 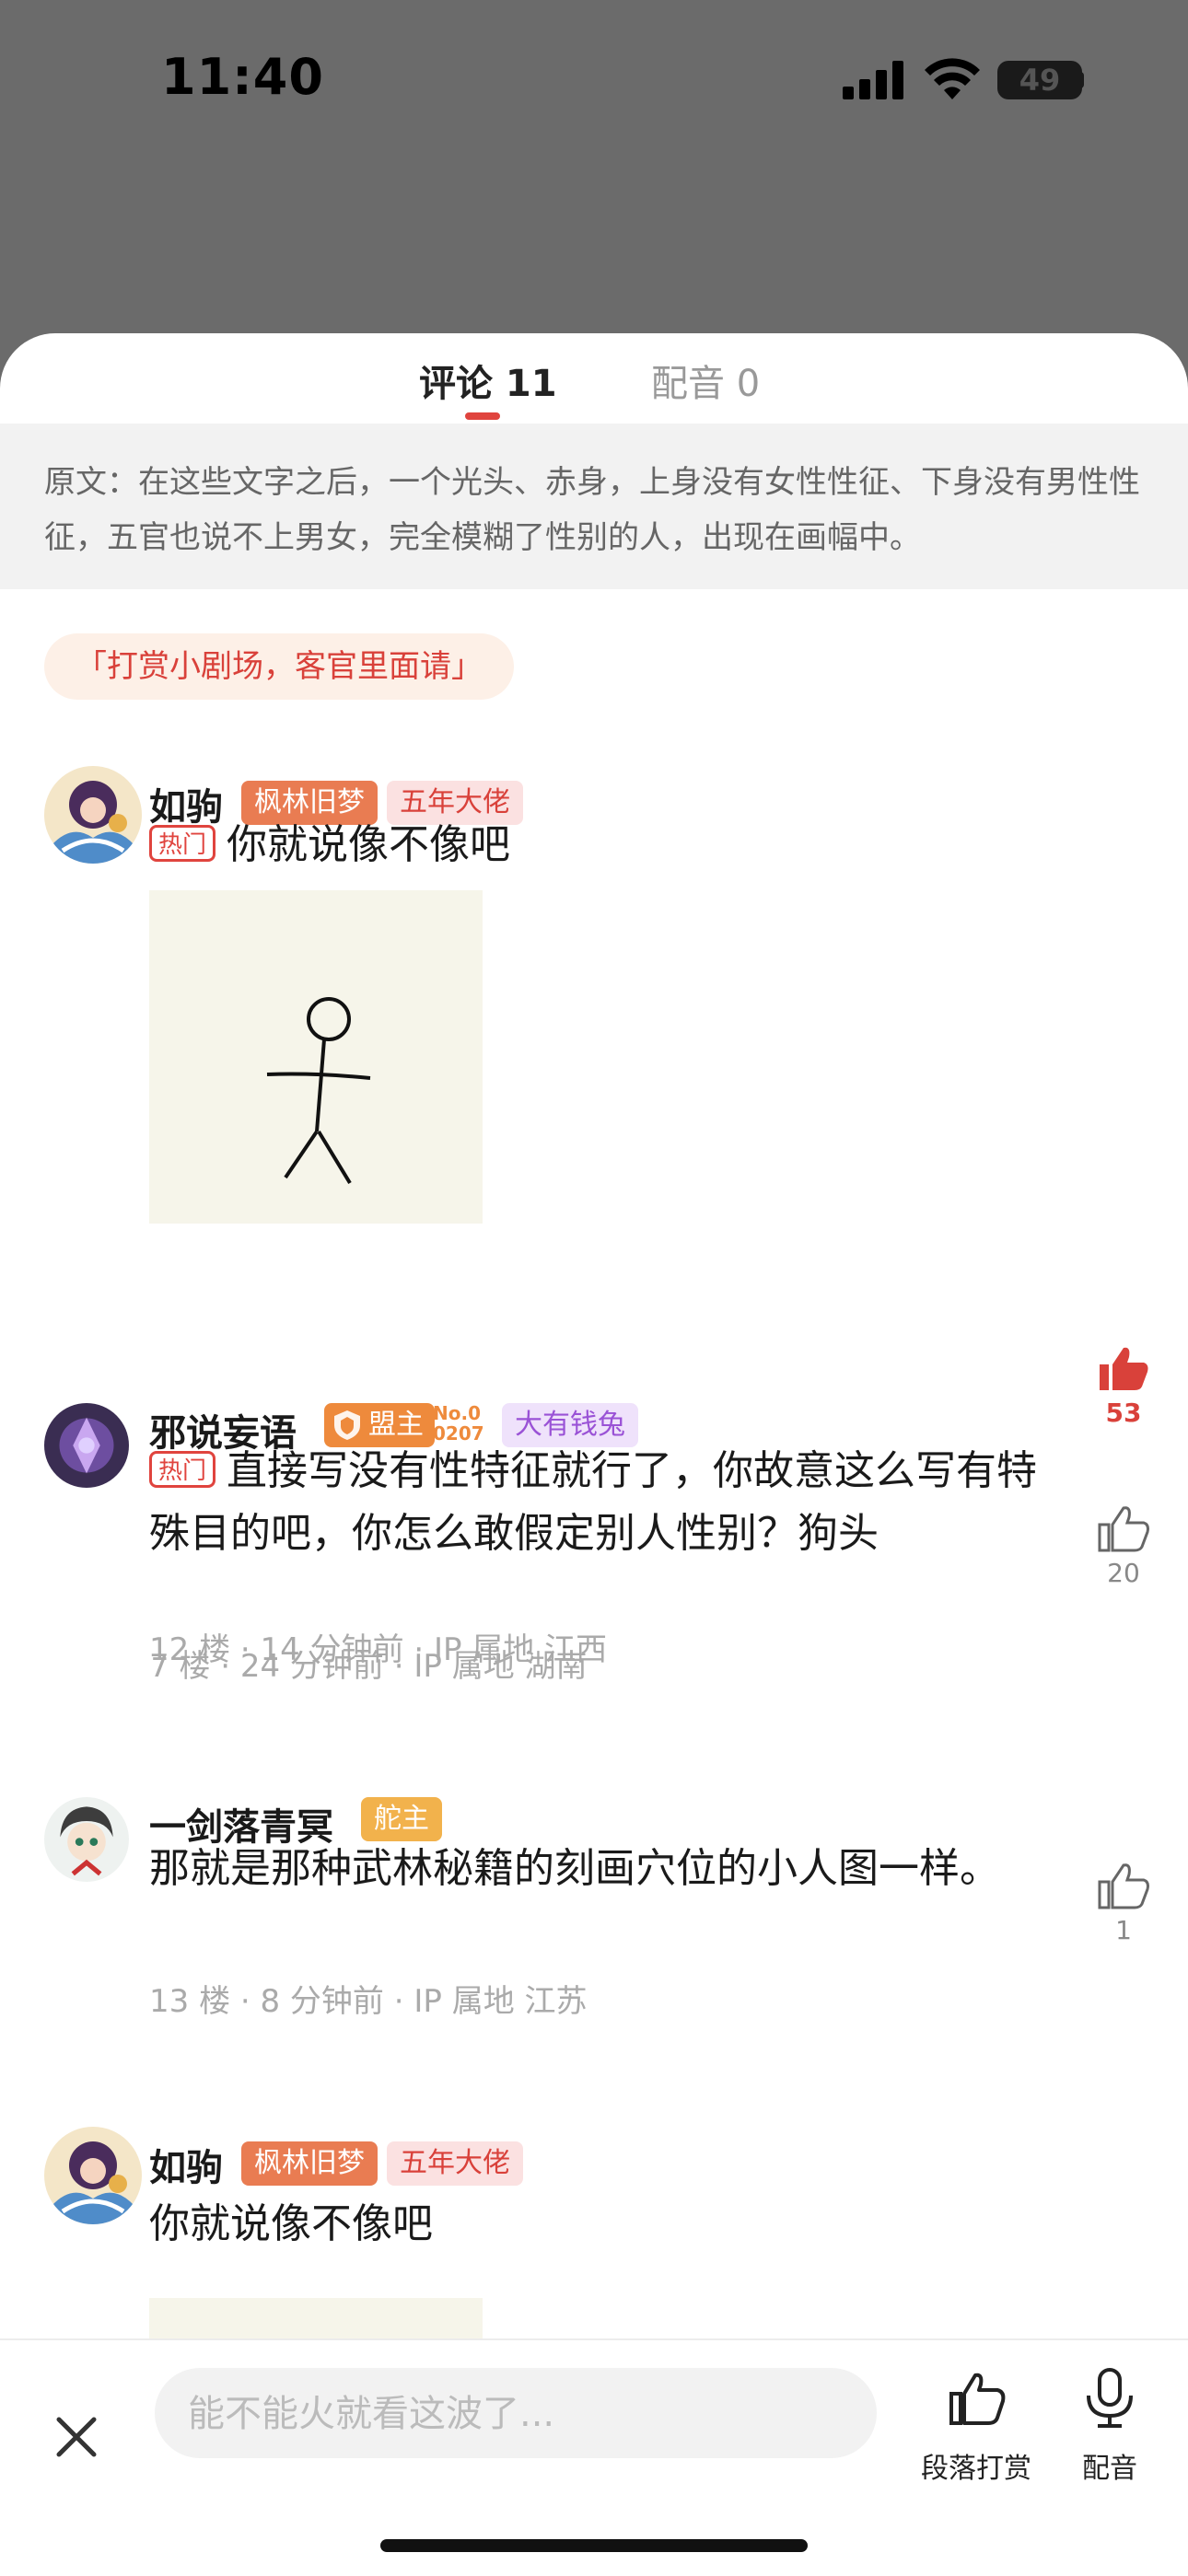 I want to click on dubbing-button: 配音, so click(x=1109, y=2426).